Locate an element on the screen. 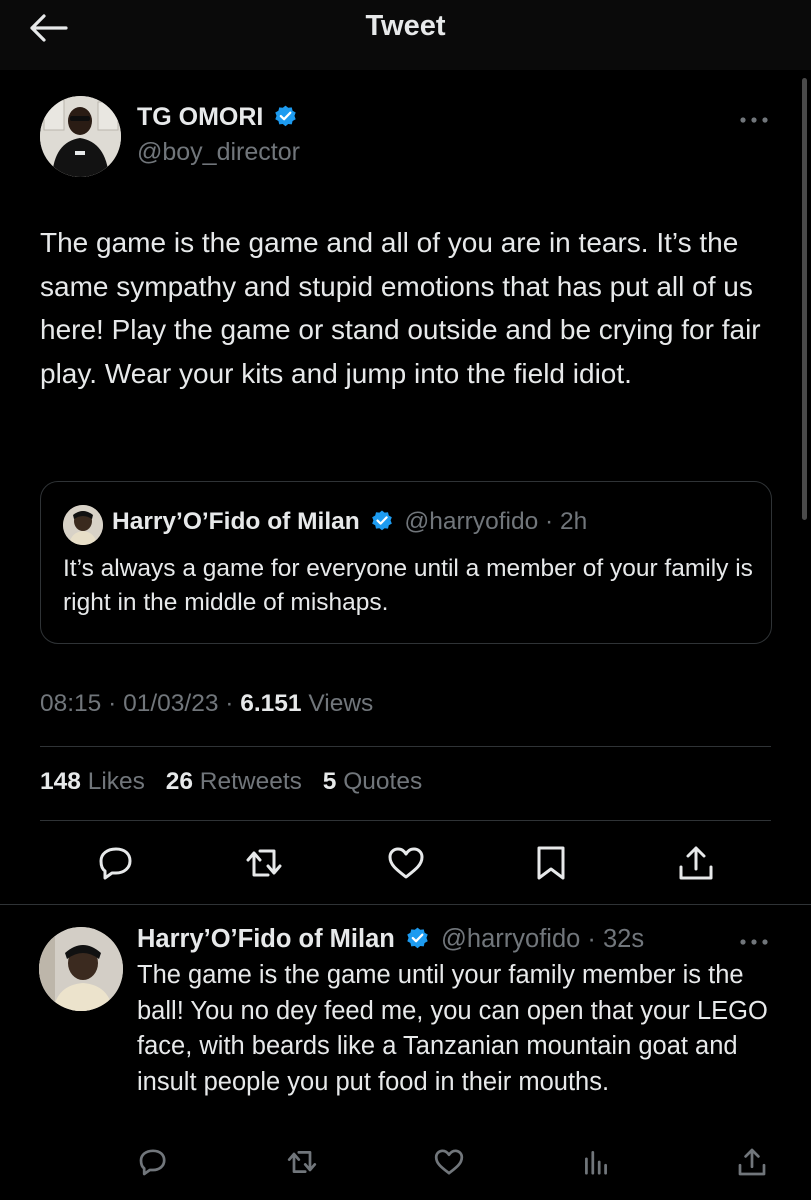 This screenshot has height=1200, width=811. tweet-stats: 148 Likes 26 Retweets 5 Quotes is located at coordinates (238, 782).